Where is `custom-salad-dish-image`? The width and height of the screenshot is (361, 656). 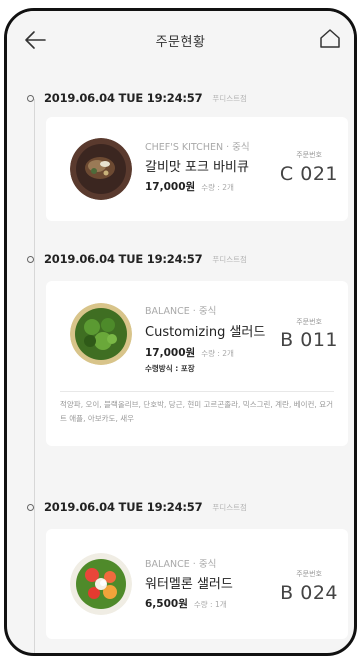
custom-salad-dish-image is located at coordinates (101, 334).